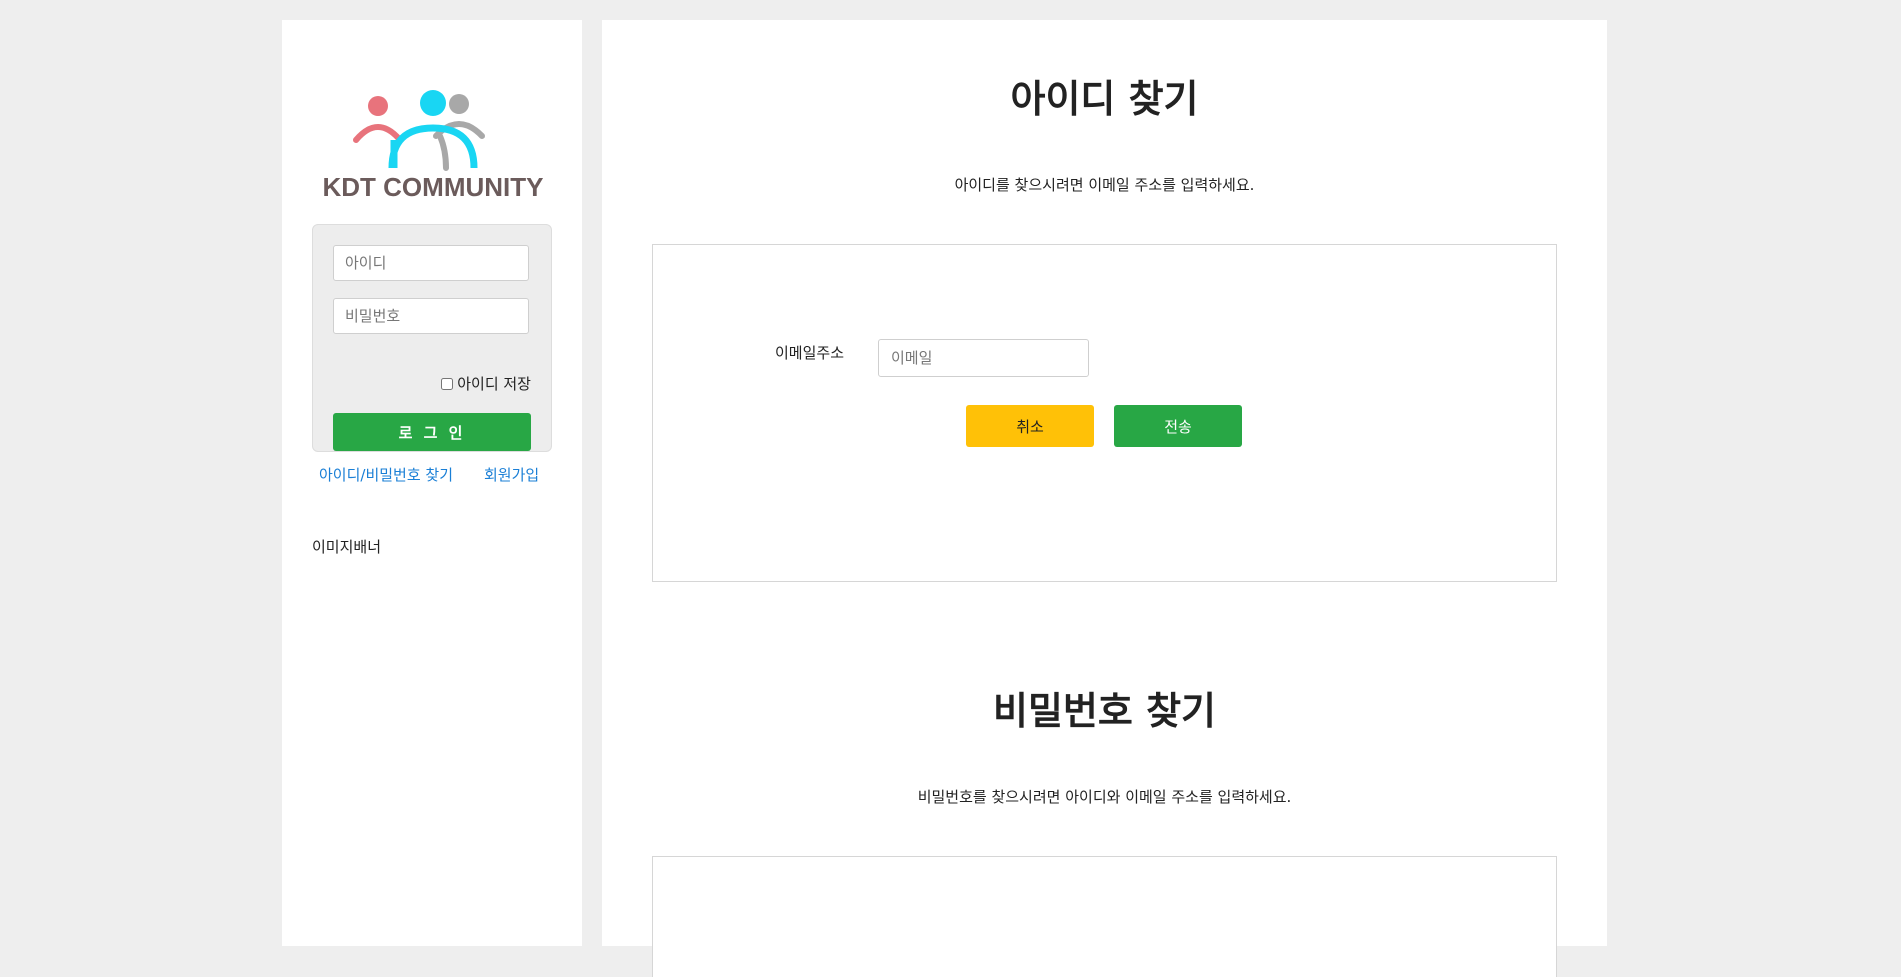  I want to click on signup-link: 회원가입, so click(511, 474).